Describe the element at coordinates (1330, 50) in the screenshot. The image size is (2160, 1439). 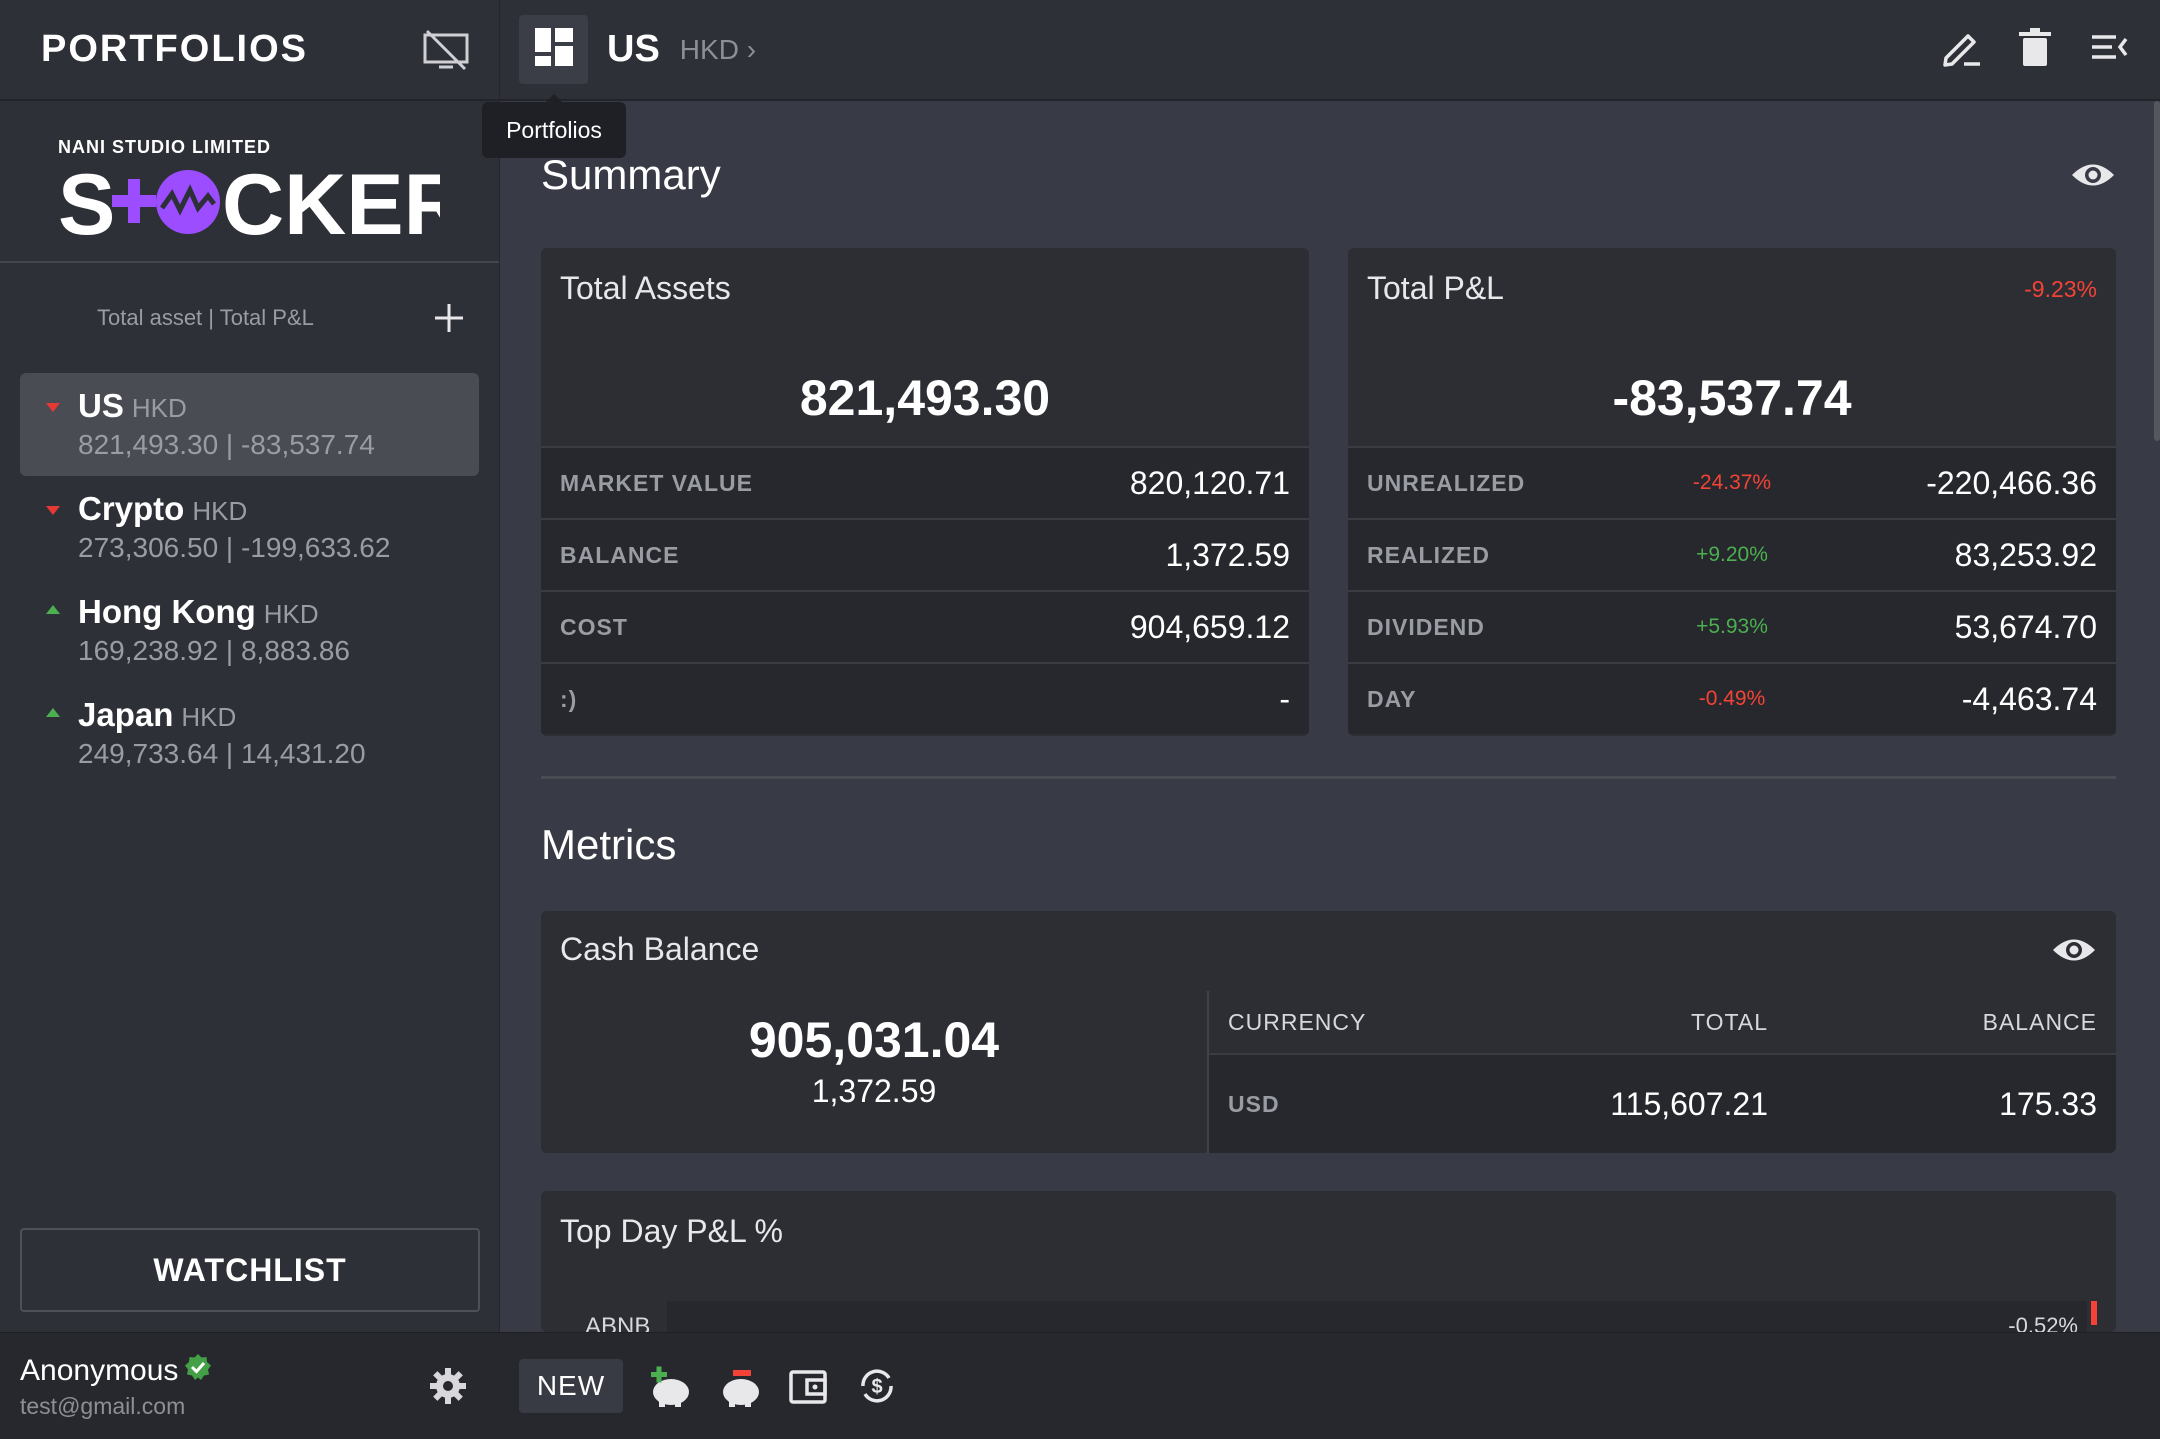
I see `topbar: US HKD ›` at that location.